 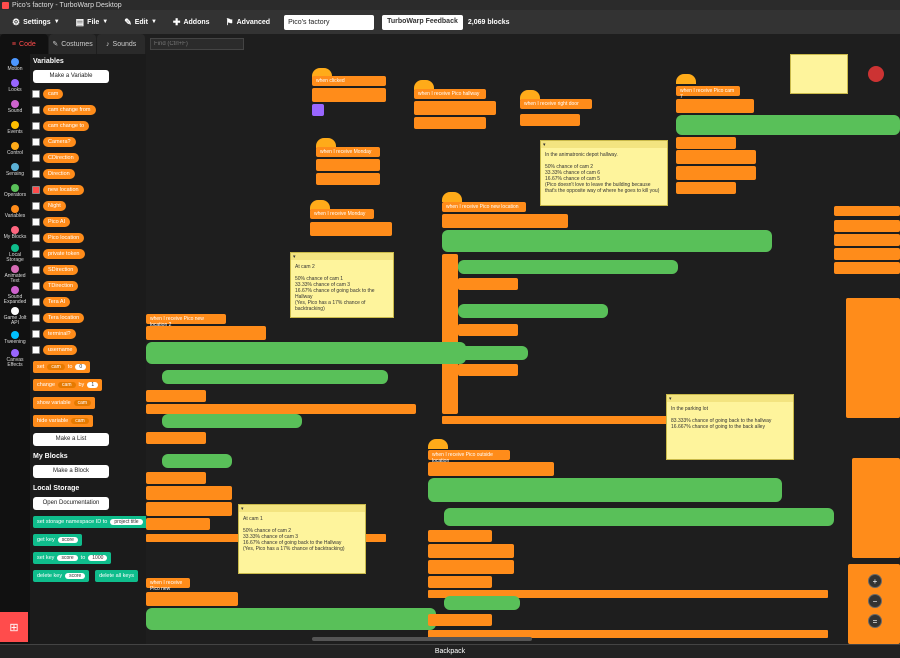 I want to click on variable-reporter: Night, so click(x=54, y=206).